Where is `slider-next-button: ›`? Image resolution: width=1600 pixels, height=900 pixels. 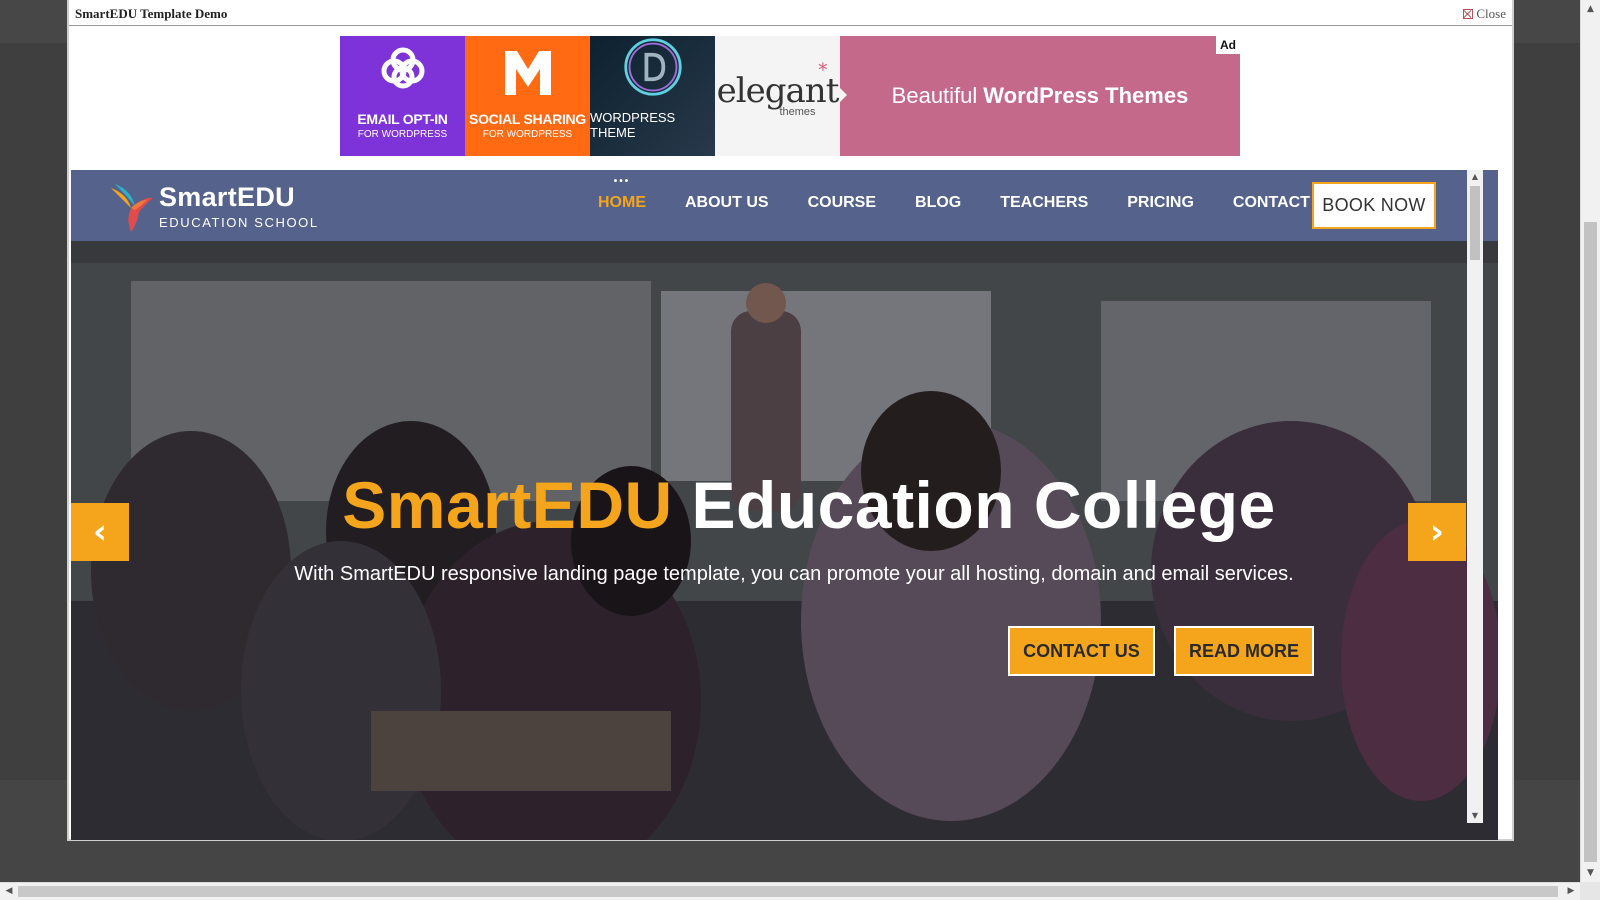 slider-next-button: › is located at coordinates (1437, 532).